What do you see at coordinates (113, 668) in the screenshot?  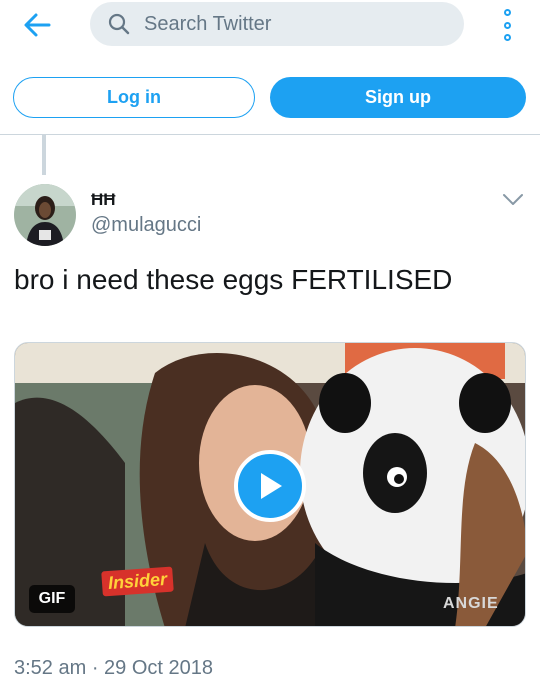 I see `tweet-timestamp: 3:52 am · 29 Oct 2018` at bounding box center [113, 668].